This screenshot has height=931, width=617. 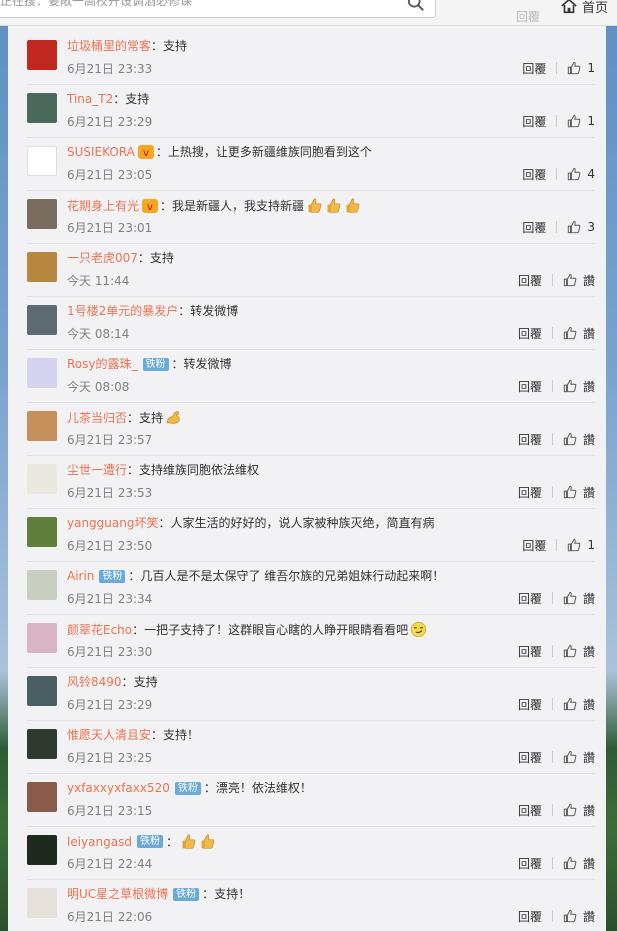 I want to click on comment-actions: 回覆 讚, so click(x=556, y=651).